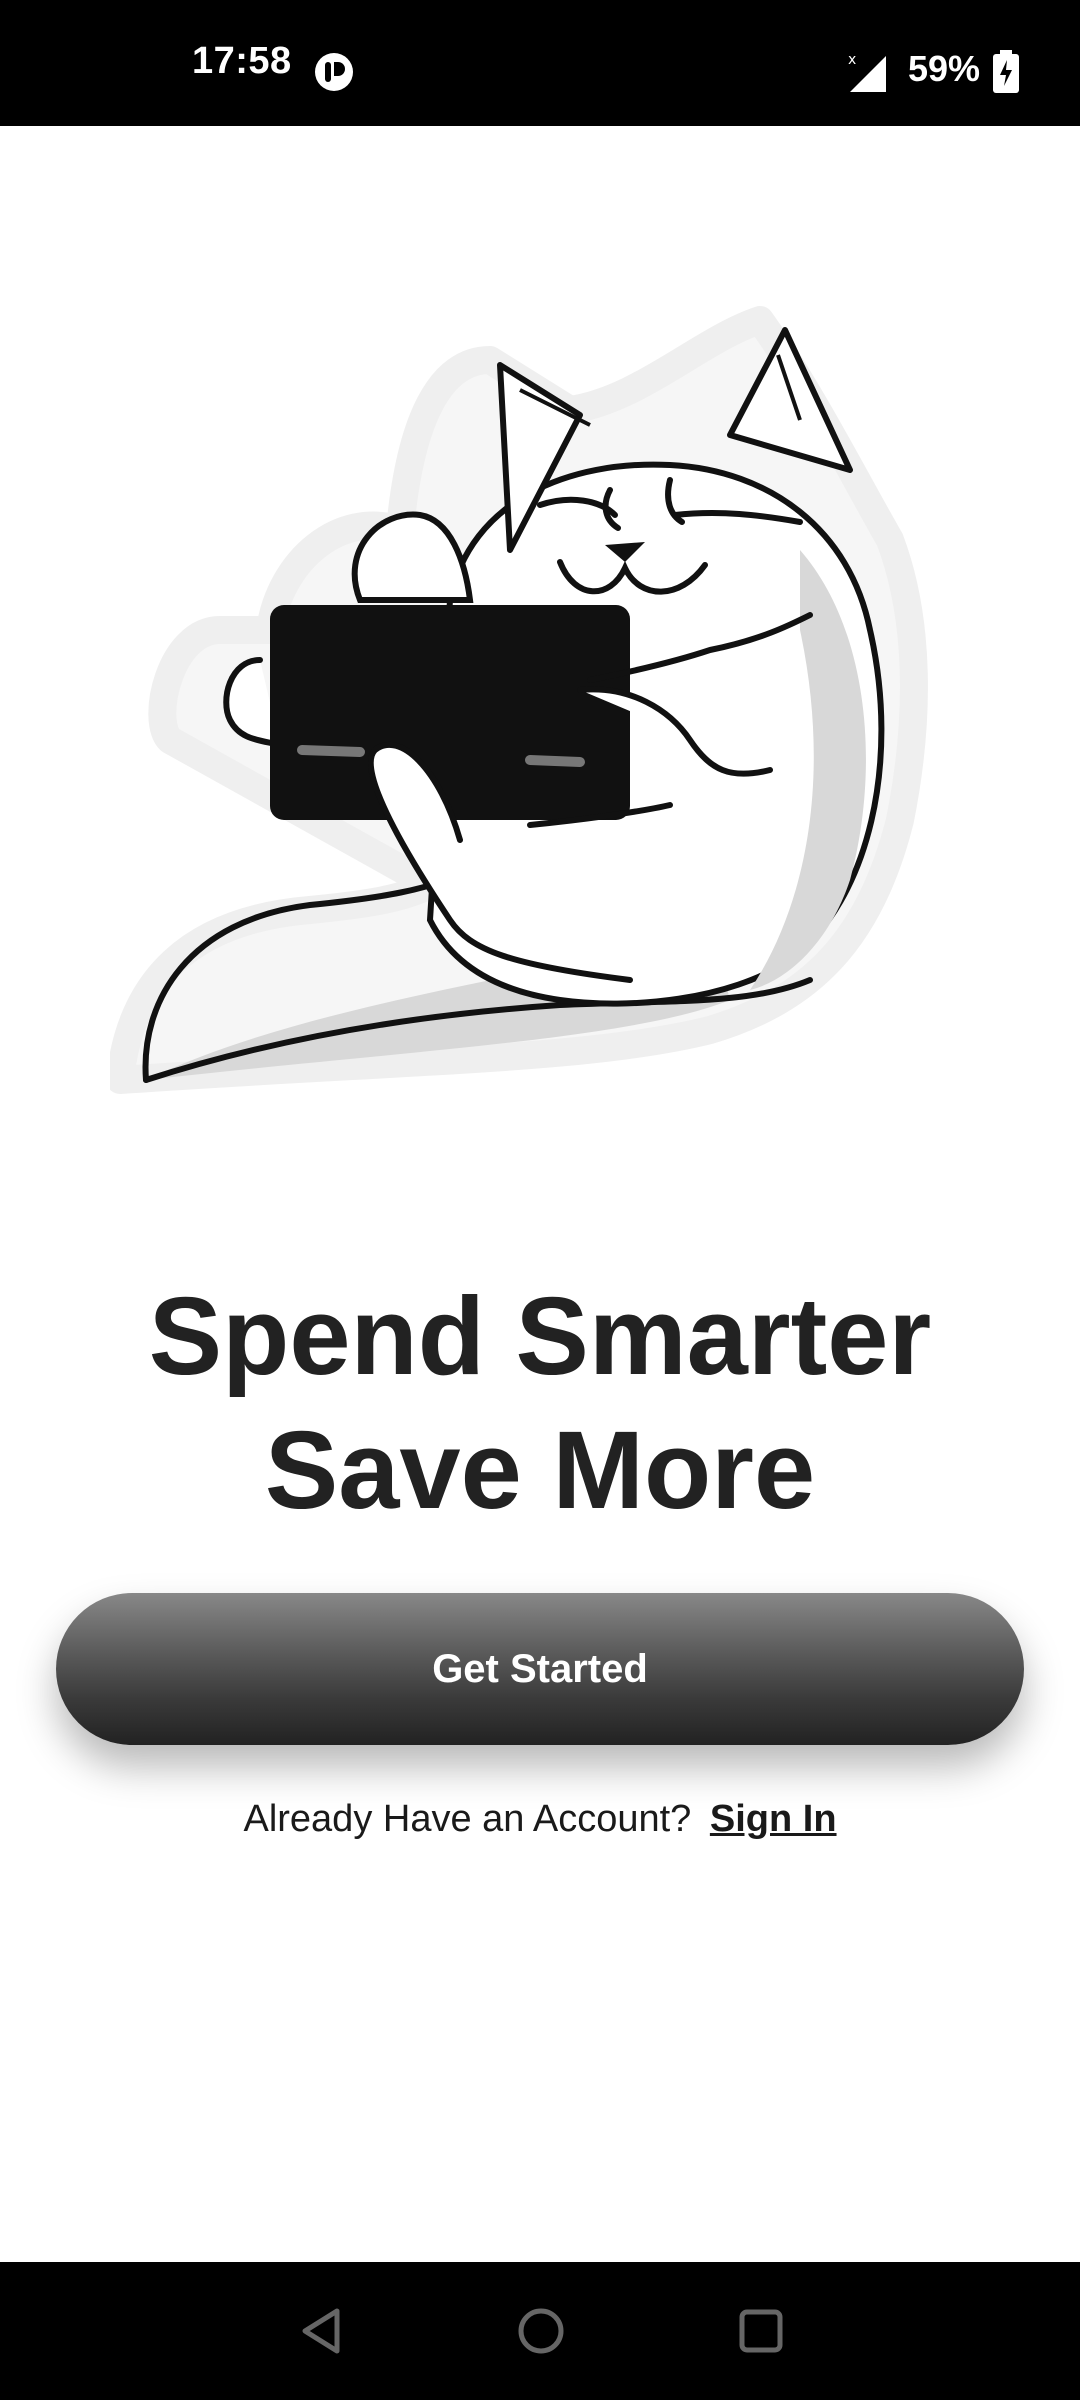 The width and height of the screenshot is (1080, 2400). What do you see at coordinates (540, 1404) in the screenshot?
I see `headline: Spend Smarter Save More` at bounding box center [540, 1404].